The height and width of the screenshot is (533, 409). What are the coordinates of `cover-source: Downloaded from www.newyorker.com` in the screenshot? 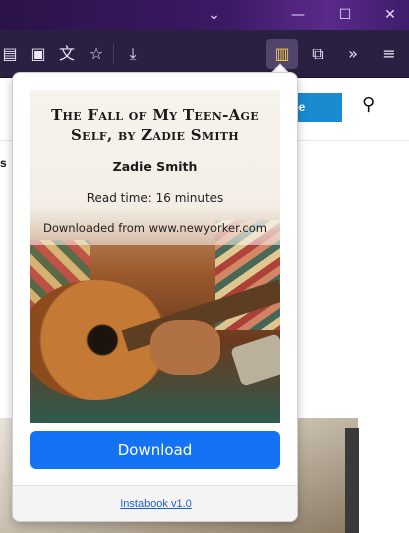 It's located at (155, 228).